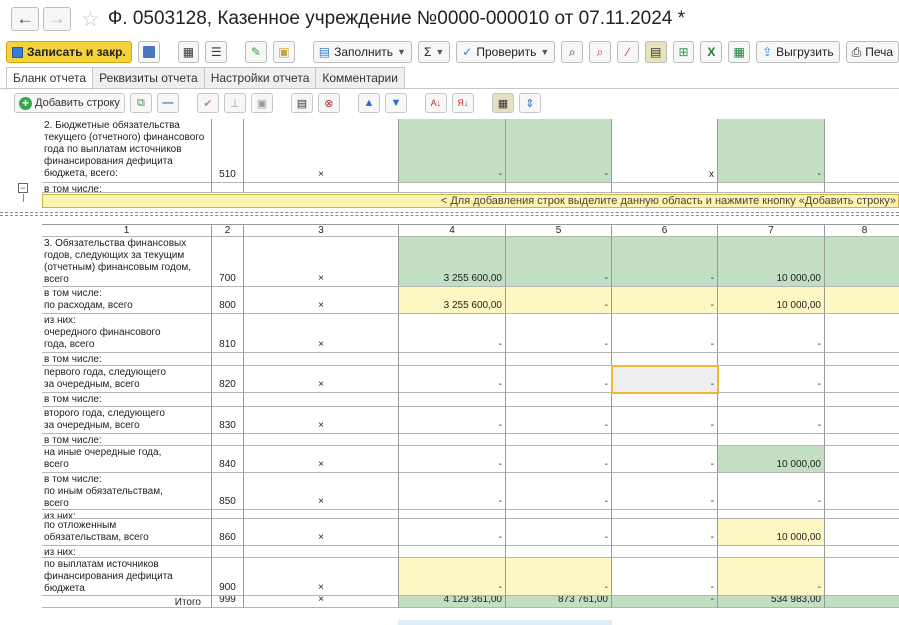  What do you see at coordinates (69, 103) in the screenshot?
I see `add-row-button: + Добавить строку` at bounding box center [69, 103].